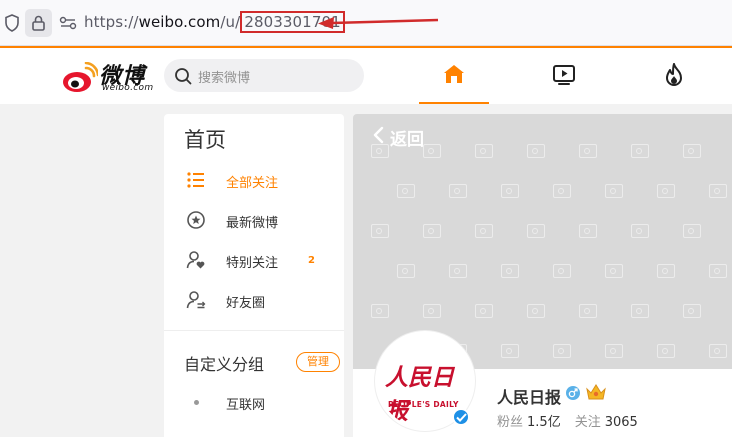 The width and height of the screenshot is (732, 437). What do you see at coordinates (246, 303) in the screenshot?
I see `sidebar-item-label: 好友圈` at bounding box center [246, 303].